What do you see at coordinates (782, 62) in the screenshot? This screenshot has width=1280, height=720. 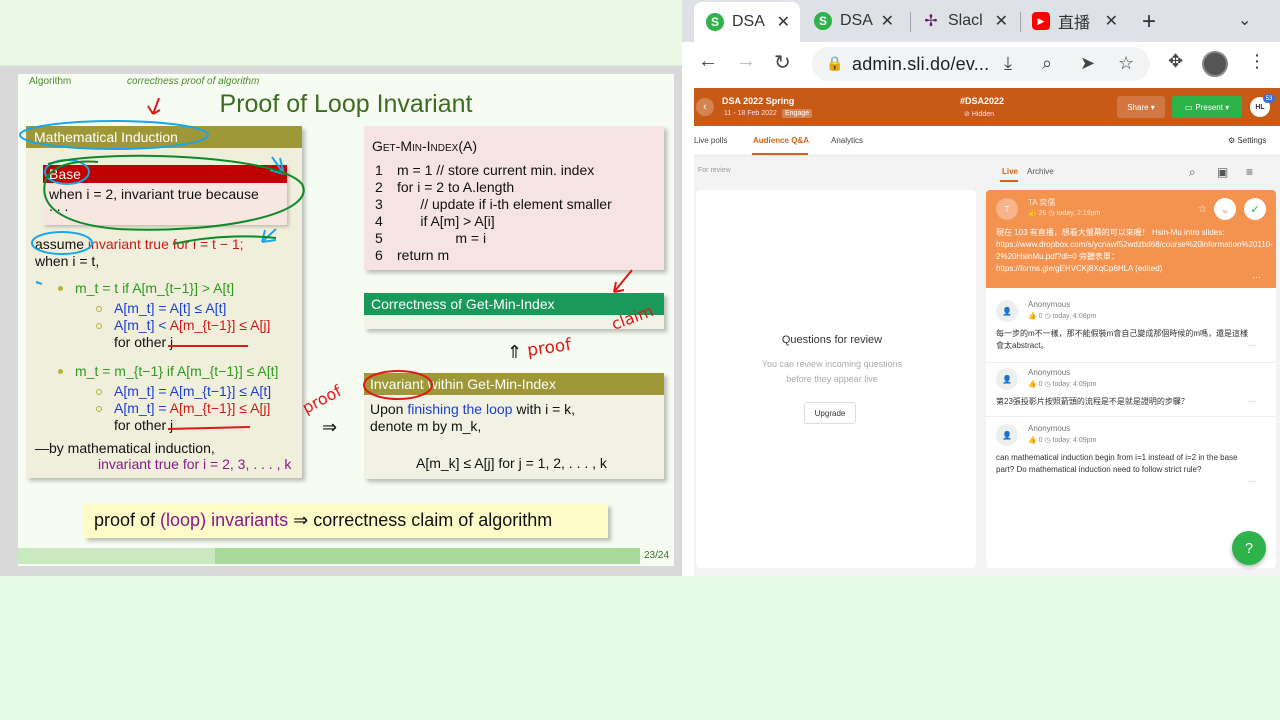 I see `reload-icon: ↻` at bounding box center [782, 62].